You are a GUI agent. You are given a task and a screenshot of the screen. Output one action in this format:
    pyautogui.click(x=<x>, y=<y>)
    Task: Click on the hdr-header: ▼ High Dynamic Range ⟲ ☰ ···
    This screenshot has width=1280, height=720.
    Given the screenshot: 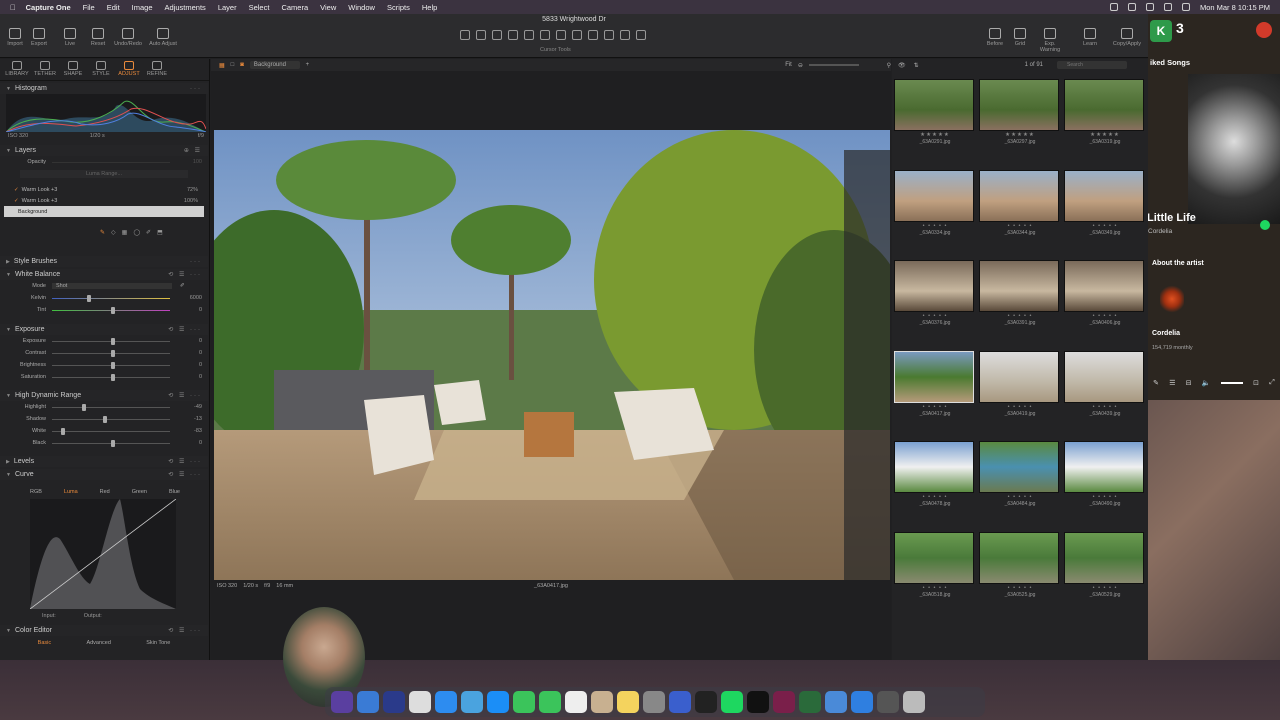 What is the action you would take?
    pyautogui.click(x=104, y=395)
    